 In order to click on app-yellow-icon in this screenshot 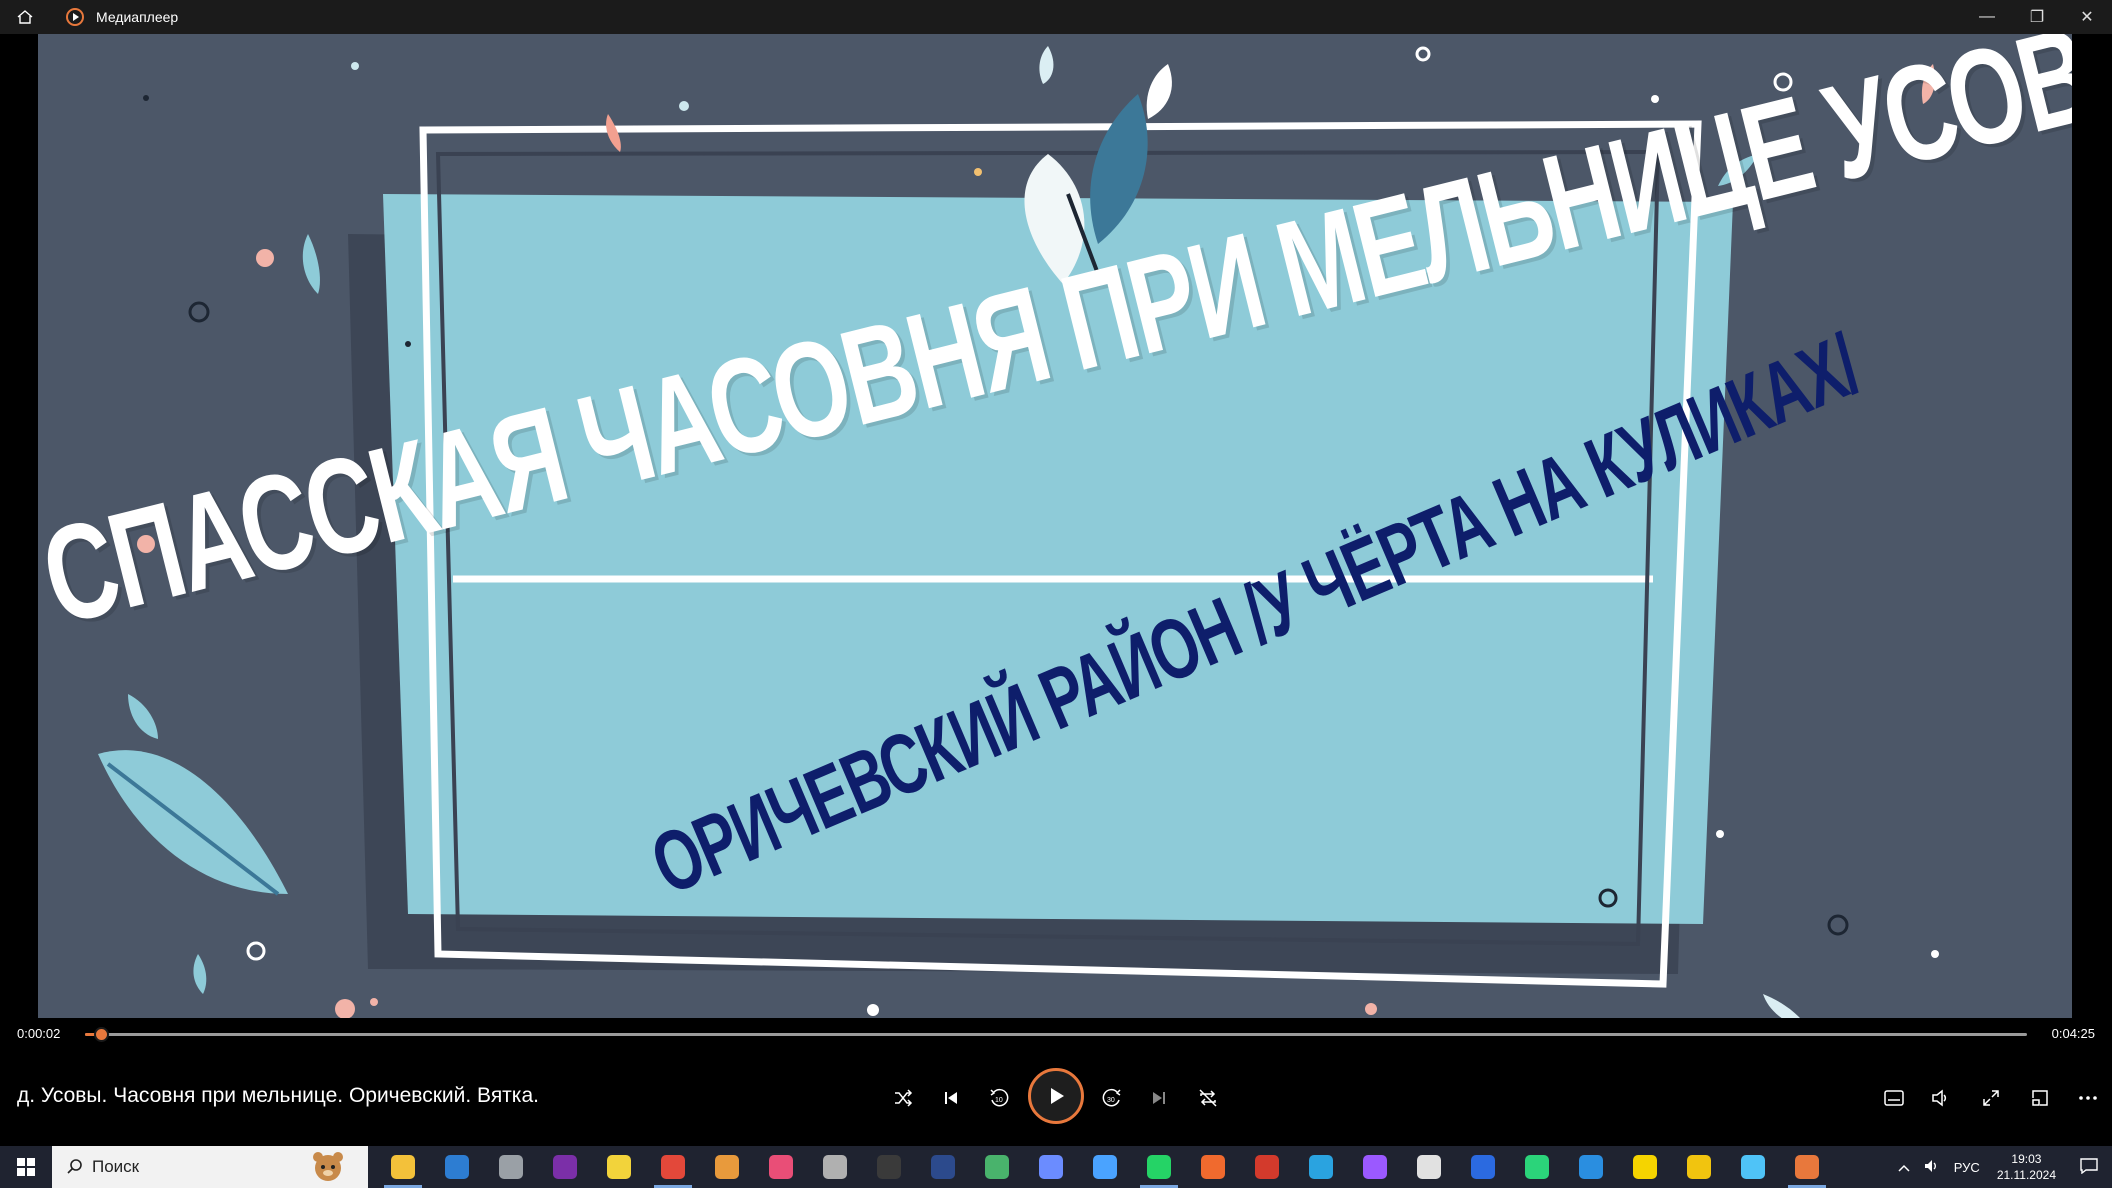, I will do `click(1645, 1167)`.